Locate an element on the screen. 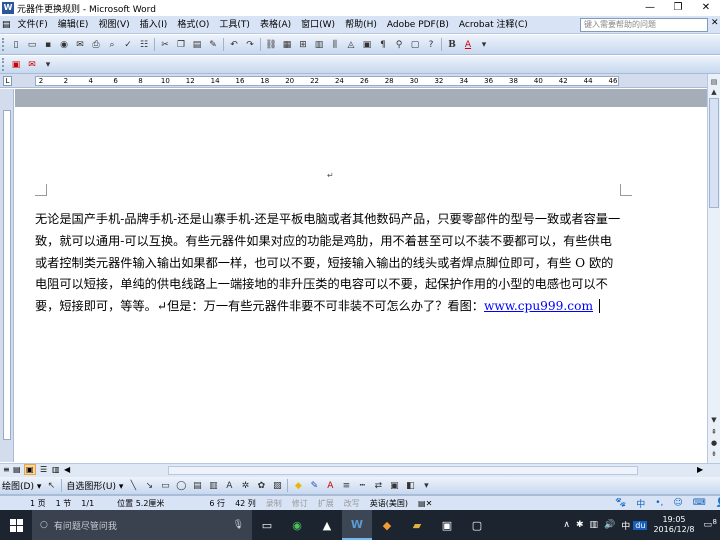 The height and width of the screenshot is (540, 720). shadow-style-icon: ▣ is located at coordinates (394, 486).